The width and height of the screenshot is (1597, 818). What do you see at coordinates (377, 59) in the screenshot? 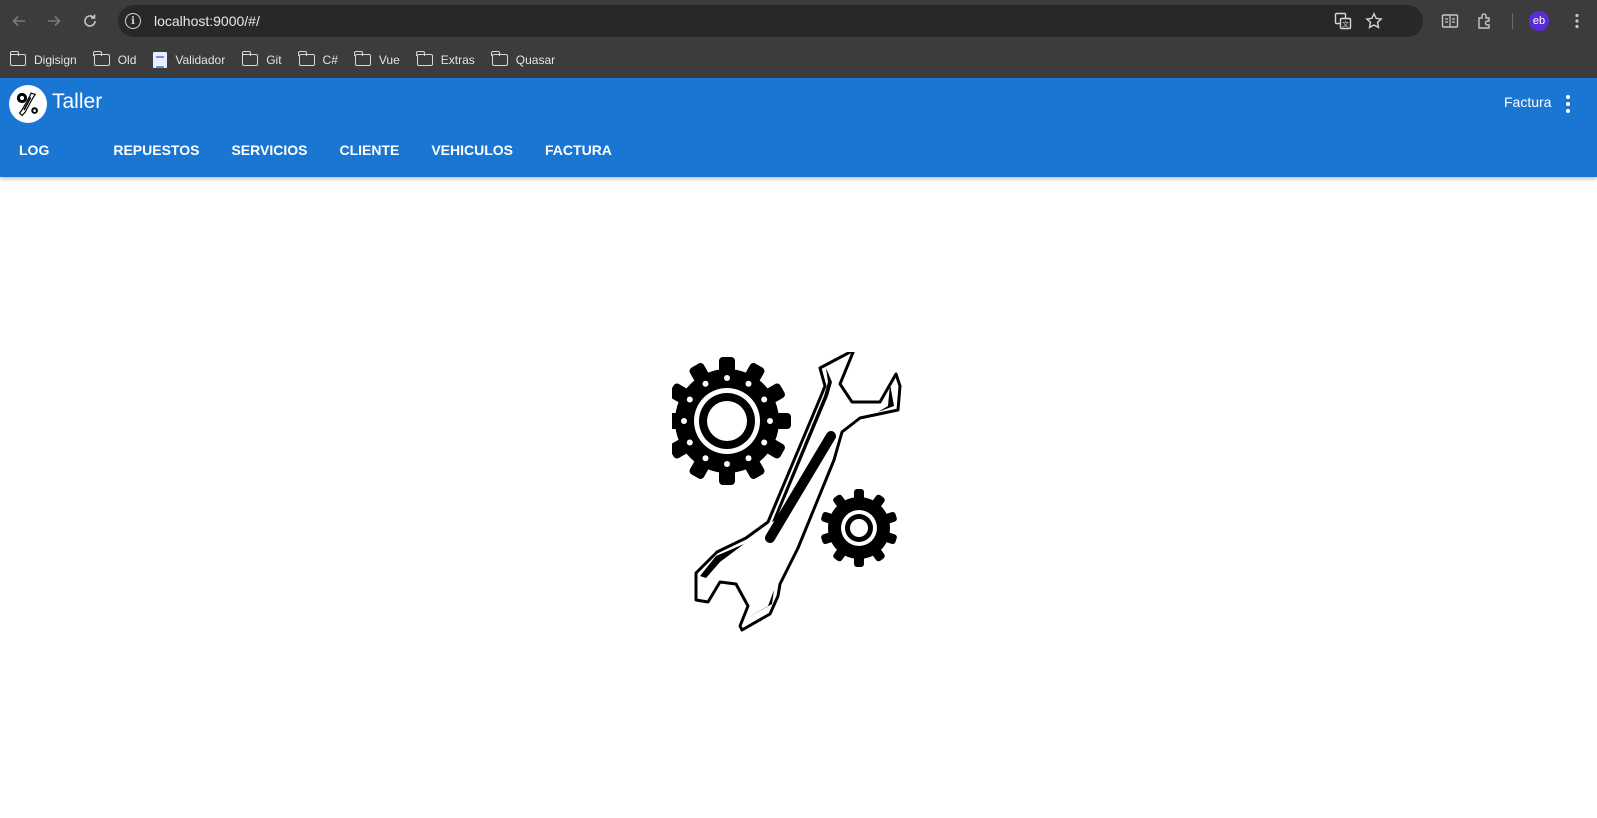
I see `bookmark-vue: Vue` at bounding box center [377, 59].